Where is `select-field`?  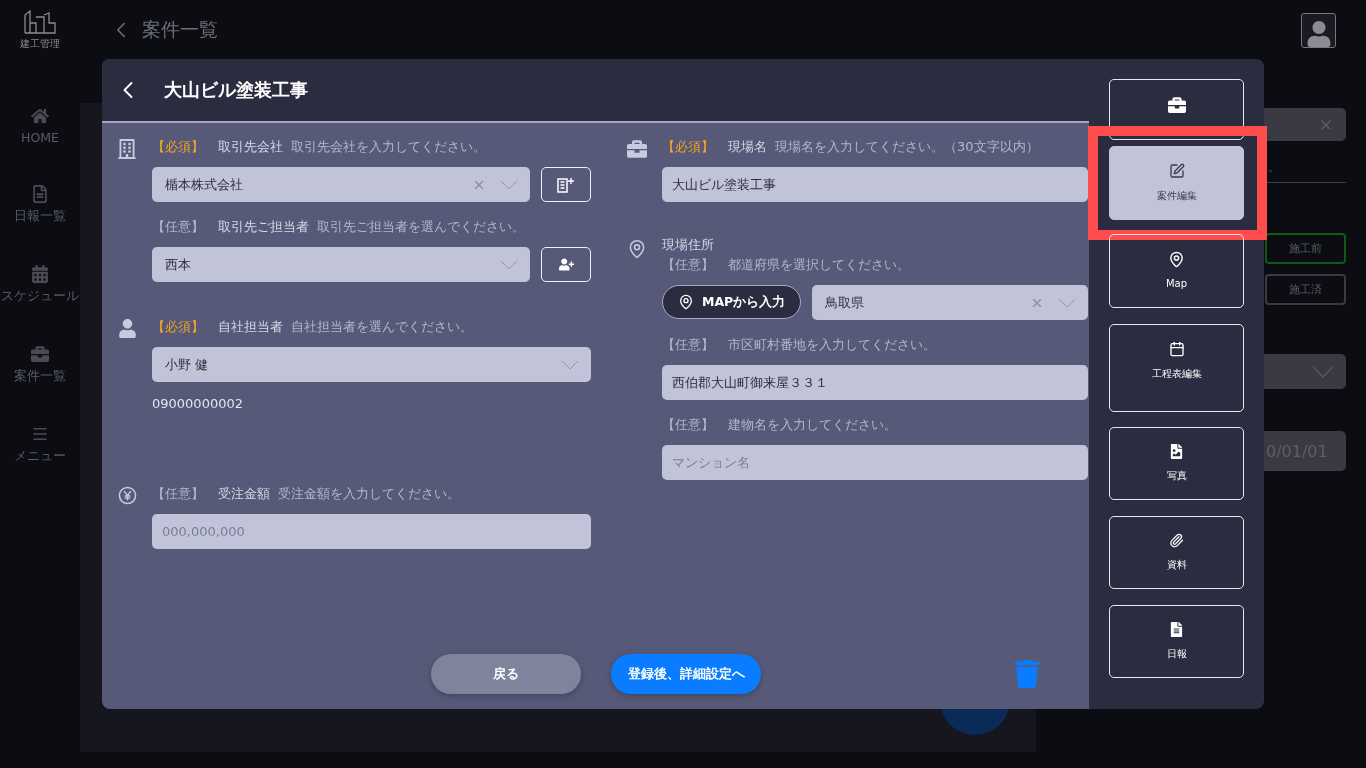
select-field is located at coordinates (1305, 371).